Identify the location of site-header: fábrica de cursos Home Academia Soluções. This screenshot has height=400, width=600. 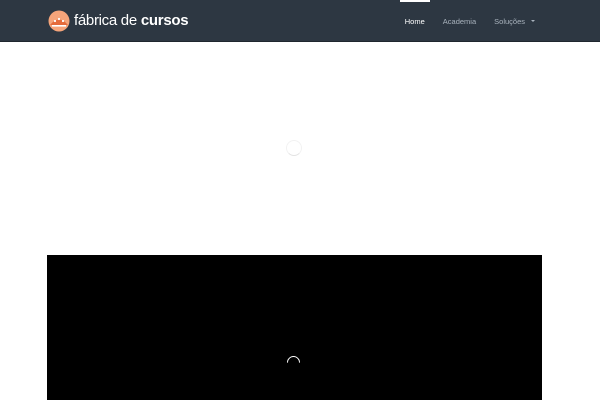
(300, 21).